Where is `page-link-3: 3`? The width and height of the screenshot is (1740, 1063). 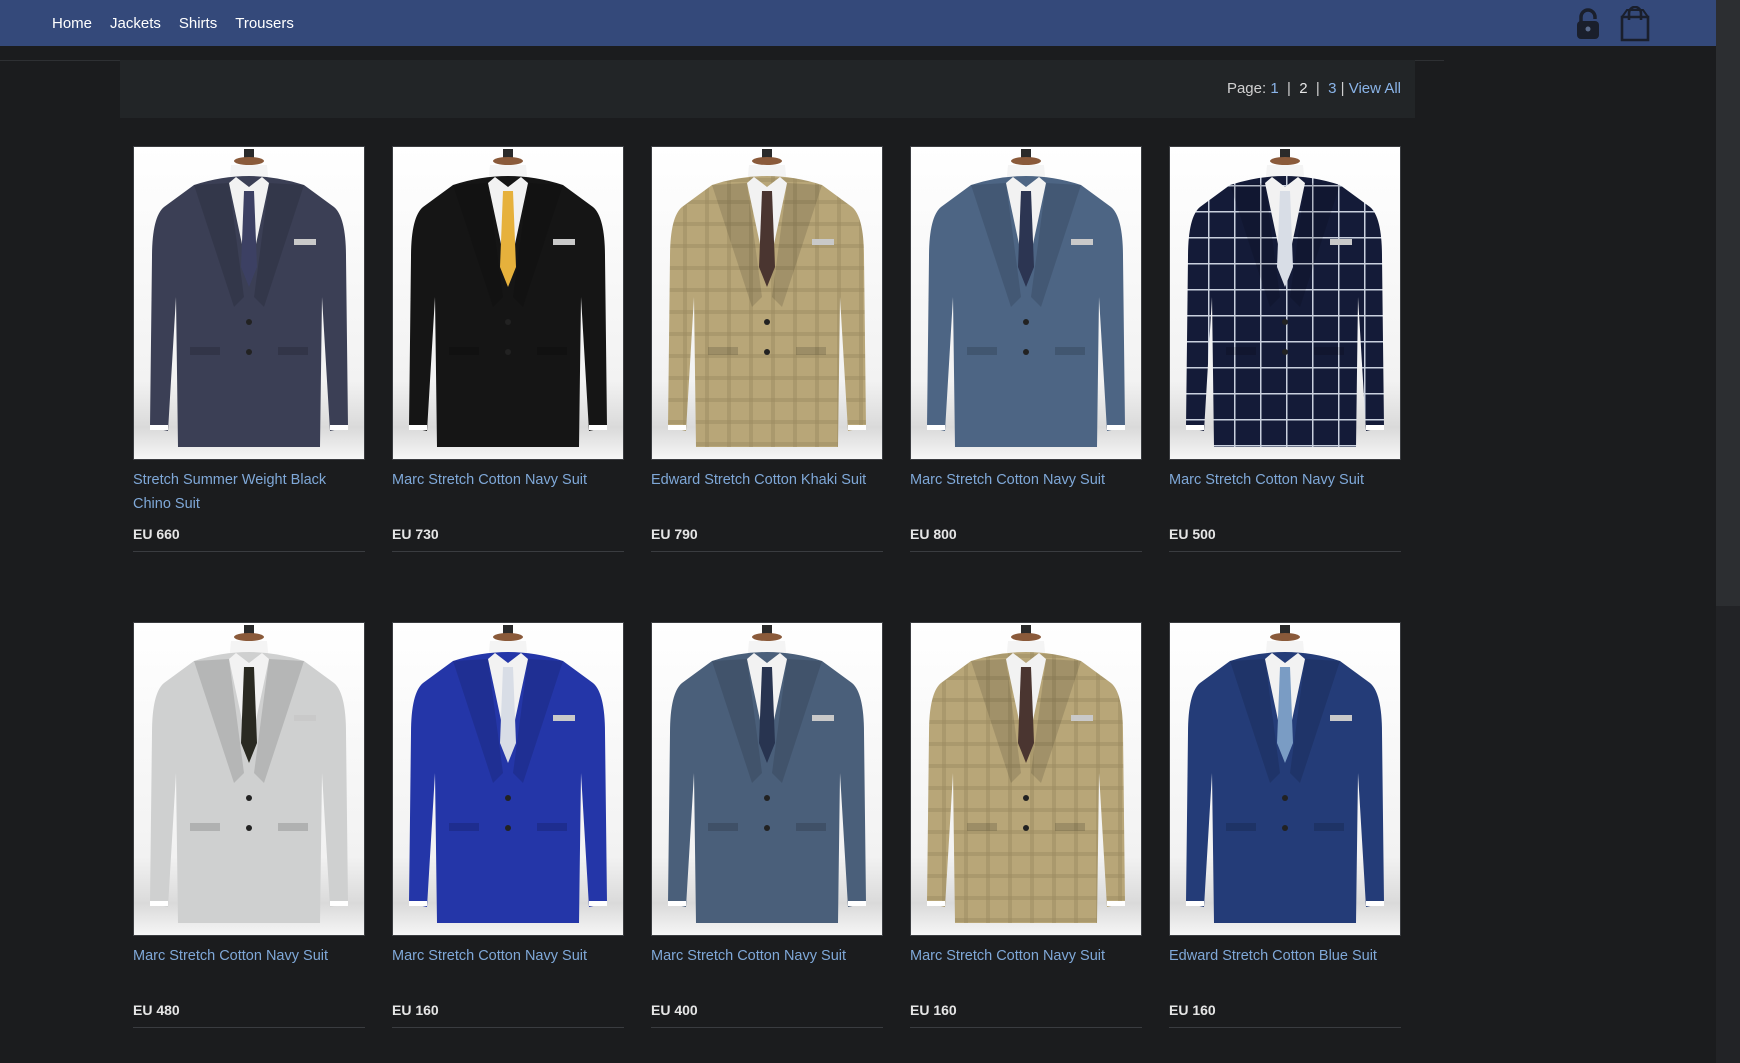
page-link-3: 3 is located at coordinates (1332, 88).